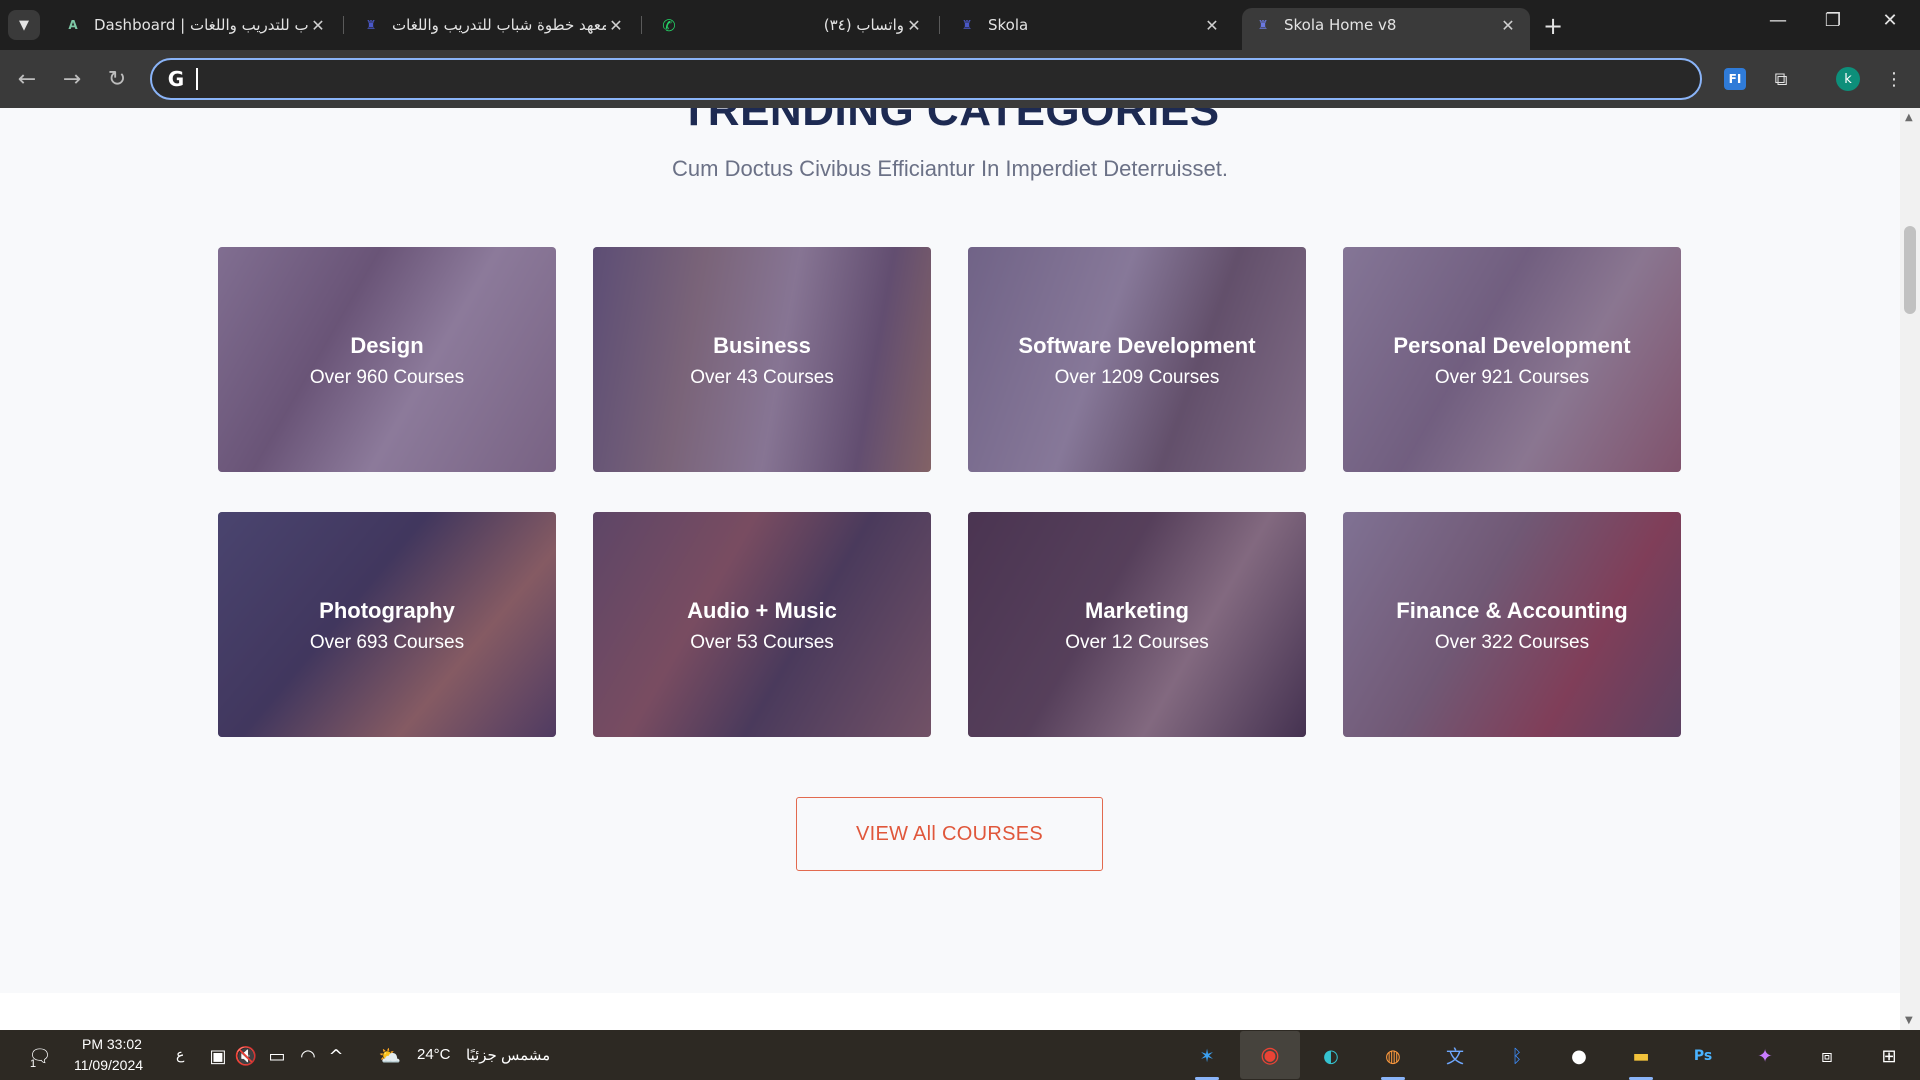 Image resolution: width=1920 pixels, height=1080 pixels. Describe the element at coordinates (1909, 117) in the screenshot. I see `scroll-up-arrow-icon: ▲` at that location.